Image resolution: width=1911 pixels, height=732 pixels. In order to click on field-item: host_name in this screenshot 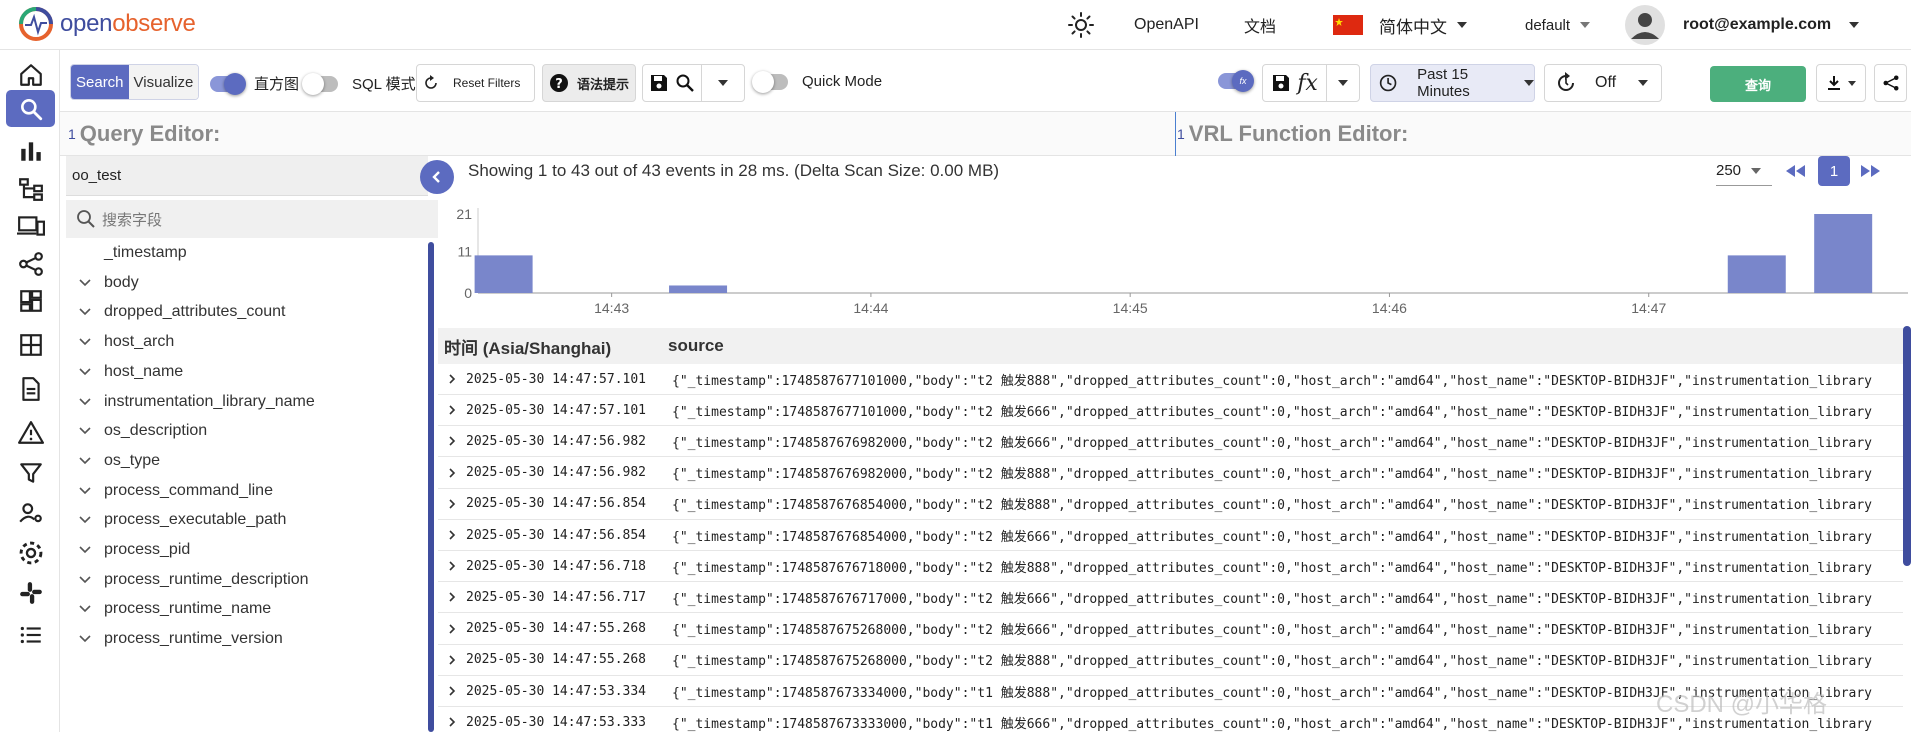, I will do `click(246, 372)`.